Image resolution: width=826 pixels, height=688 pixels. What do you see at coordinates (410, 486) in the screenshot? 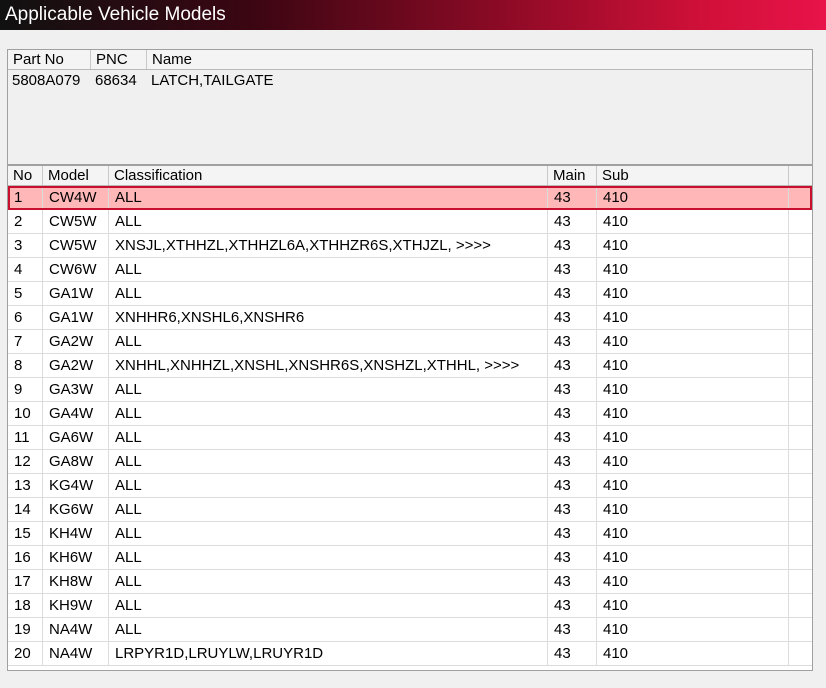
I see `table-row: 13 KG4W ALL 43 410` at bounding box center [410, 486].